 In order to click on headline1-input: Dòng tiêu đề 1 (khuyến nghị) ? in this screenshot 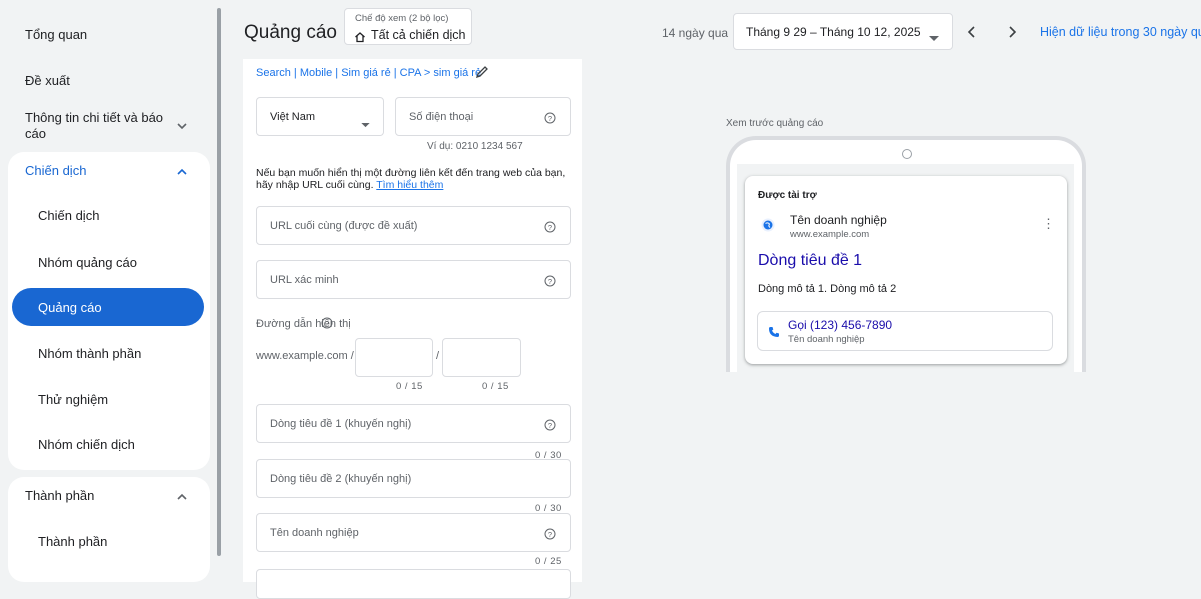, I will do `click(413, 423)`.